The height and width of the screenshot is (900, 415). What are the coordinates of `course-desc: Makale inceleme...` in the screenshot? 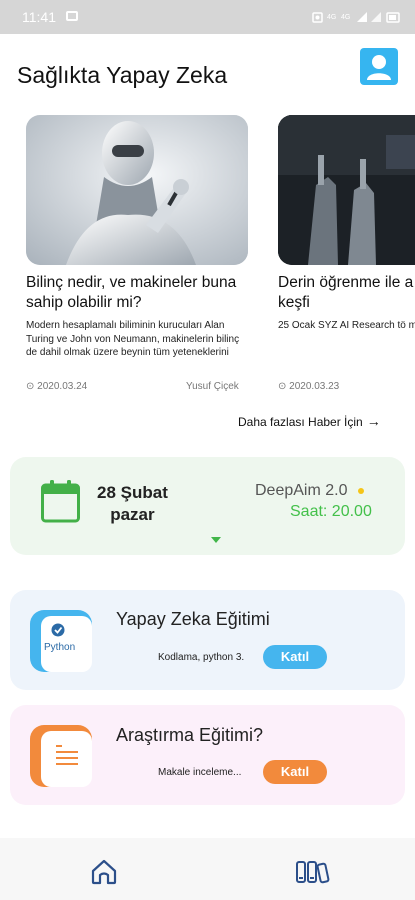 It's located at (200, 772).